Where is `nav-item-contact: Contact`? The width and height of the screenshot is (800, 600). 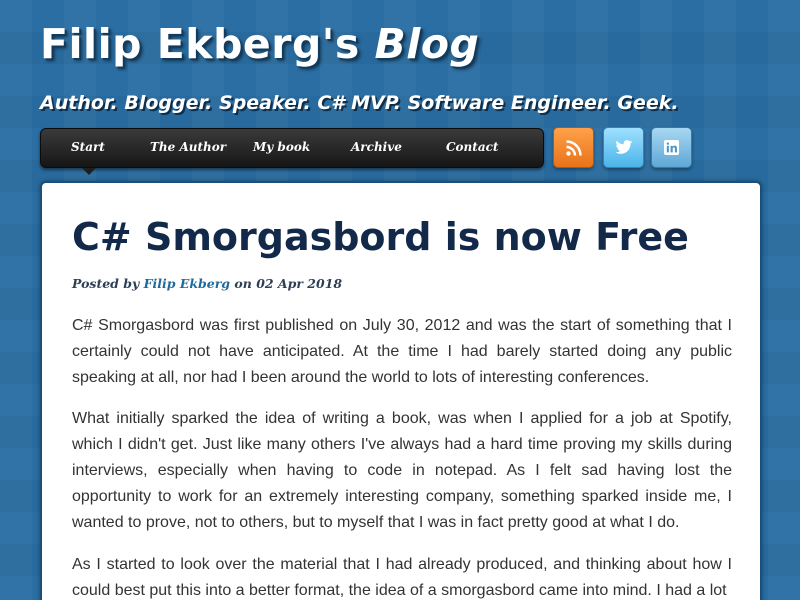 nav-item-contact: Contact is located at coordinates (472, 148).